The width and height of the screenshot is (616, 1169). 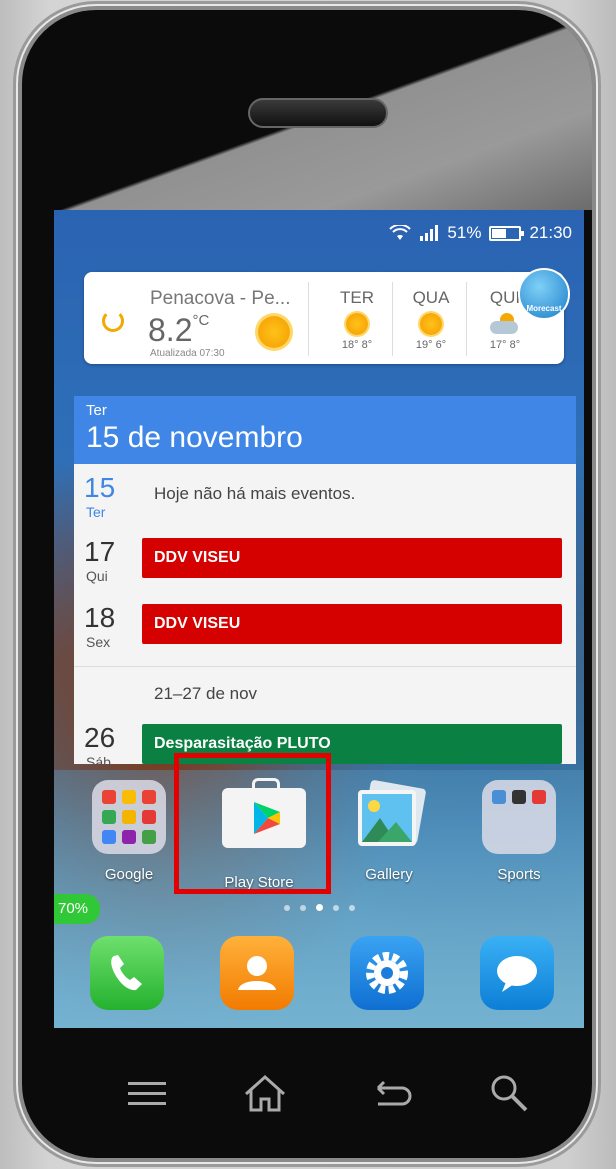 I want to click on app-gallery: Gallery, so click(x=389, y=831).